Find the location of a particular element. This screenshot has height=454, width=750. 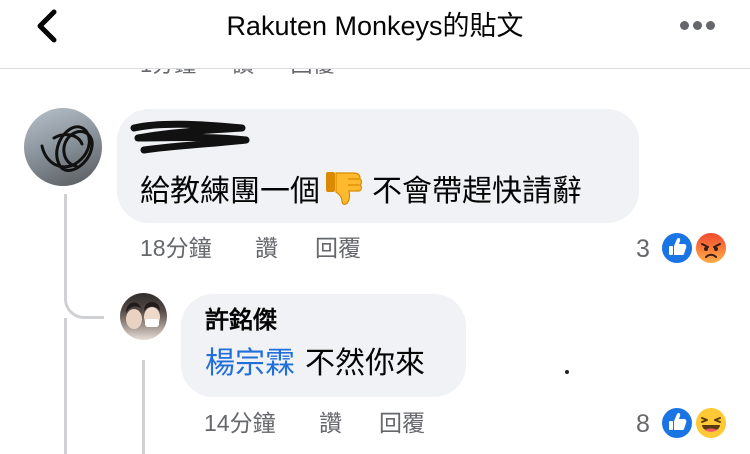

reaction-count: 3 is located at coordinates (643, 249).